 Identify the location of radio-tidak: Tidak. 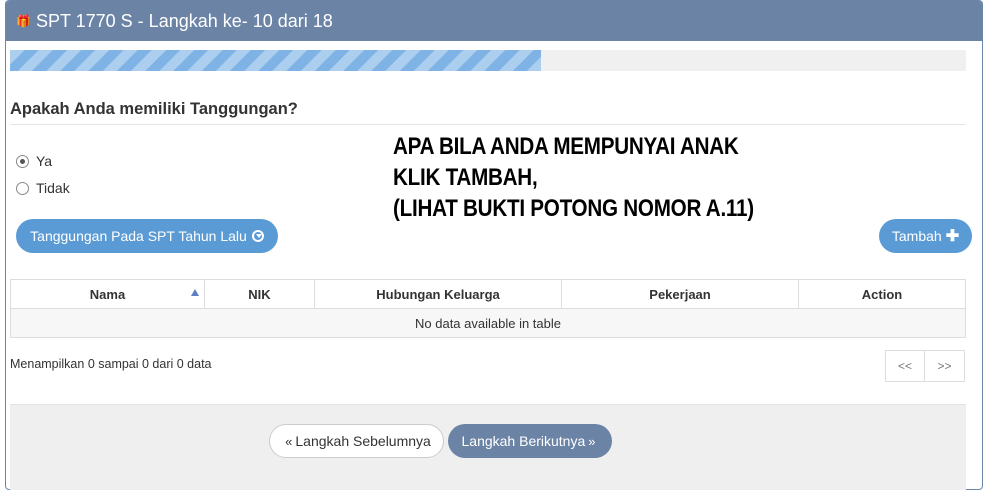
(43, 188).